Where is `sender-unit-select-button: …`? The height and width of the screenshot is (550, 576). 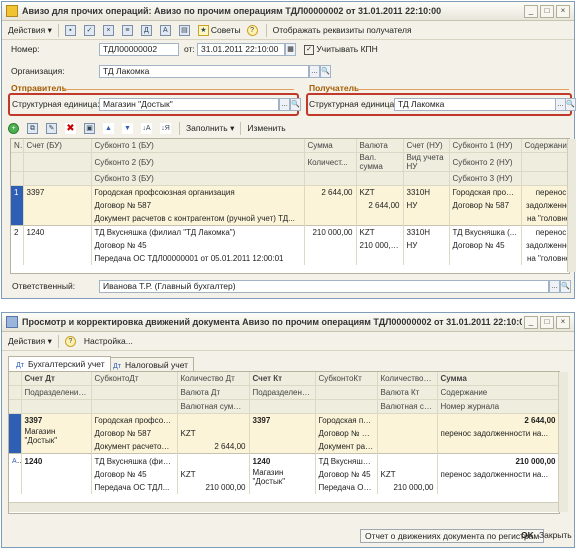 sender-unit-select-button: … is located at coordinates (284, 104).